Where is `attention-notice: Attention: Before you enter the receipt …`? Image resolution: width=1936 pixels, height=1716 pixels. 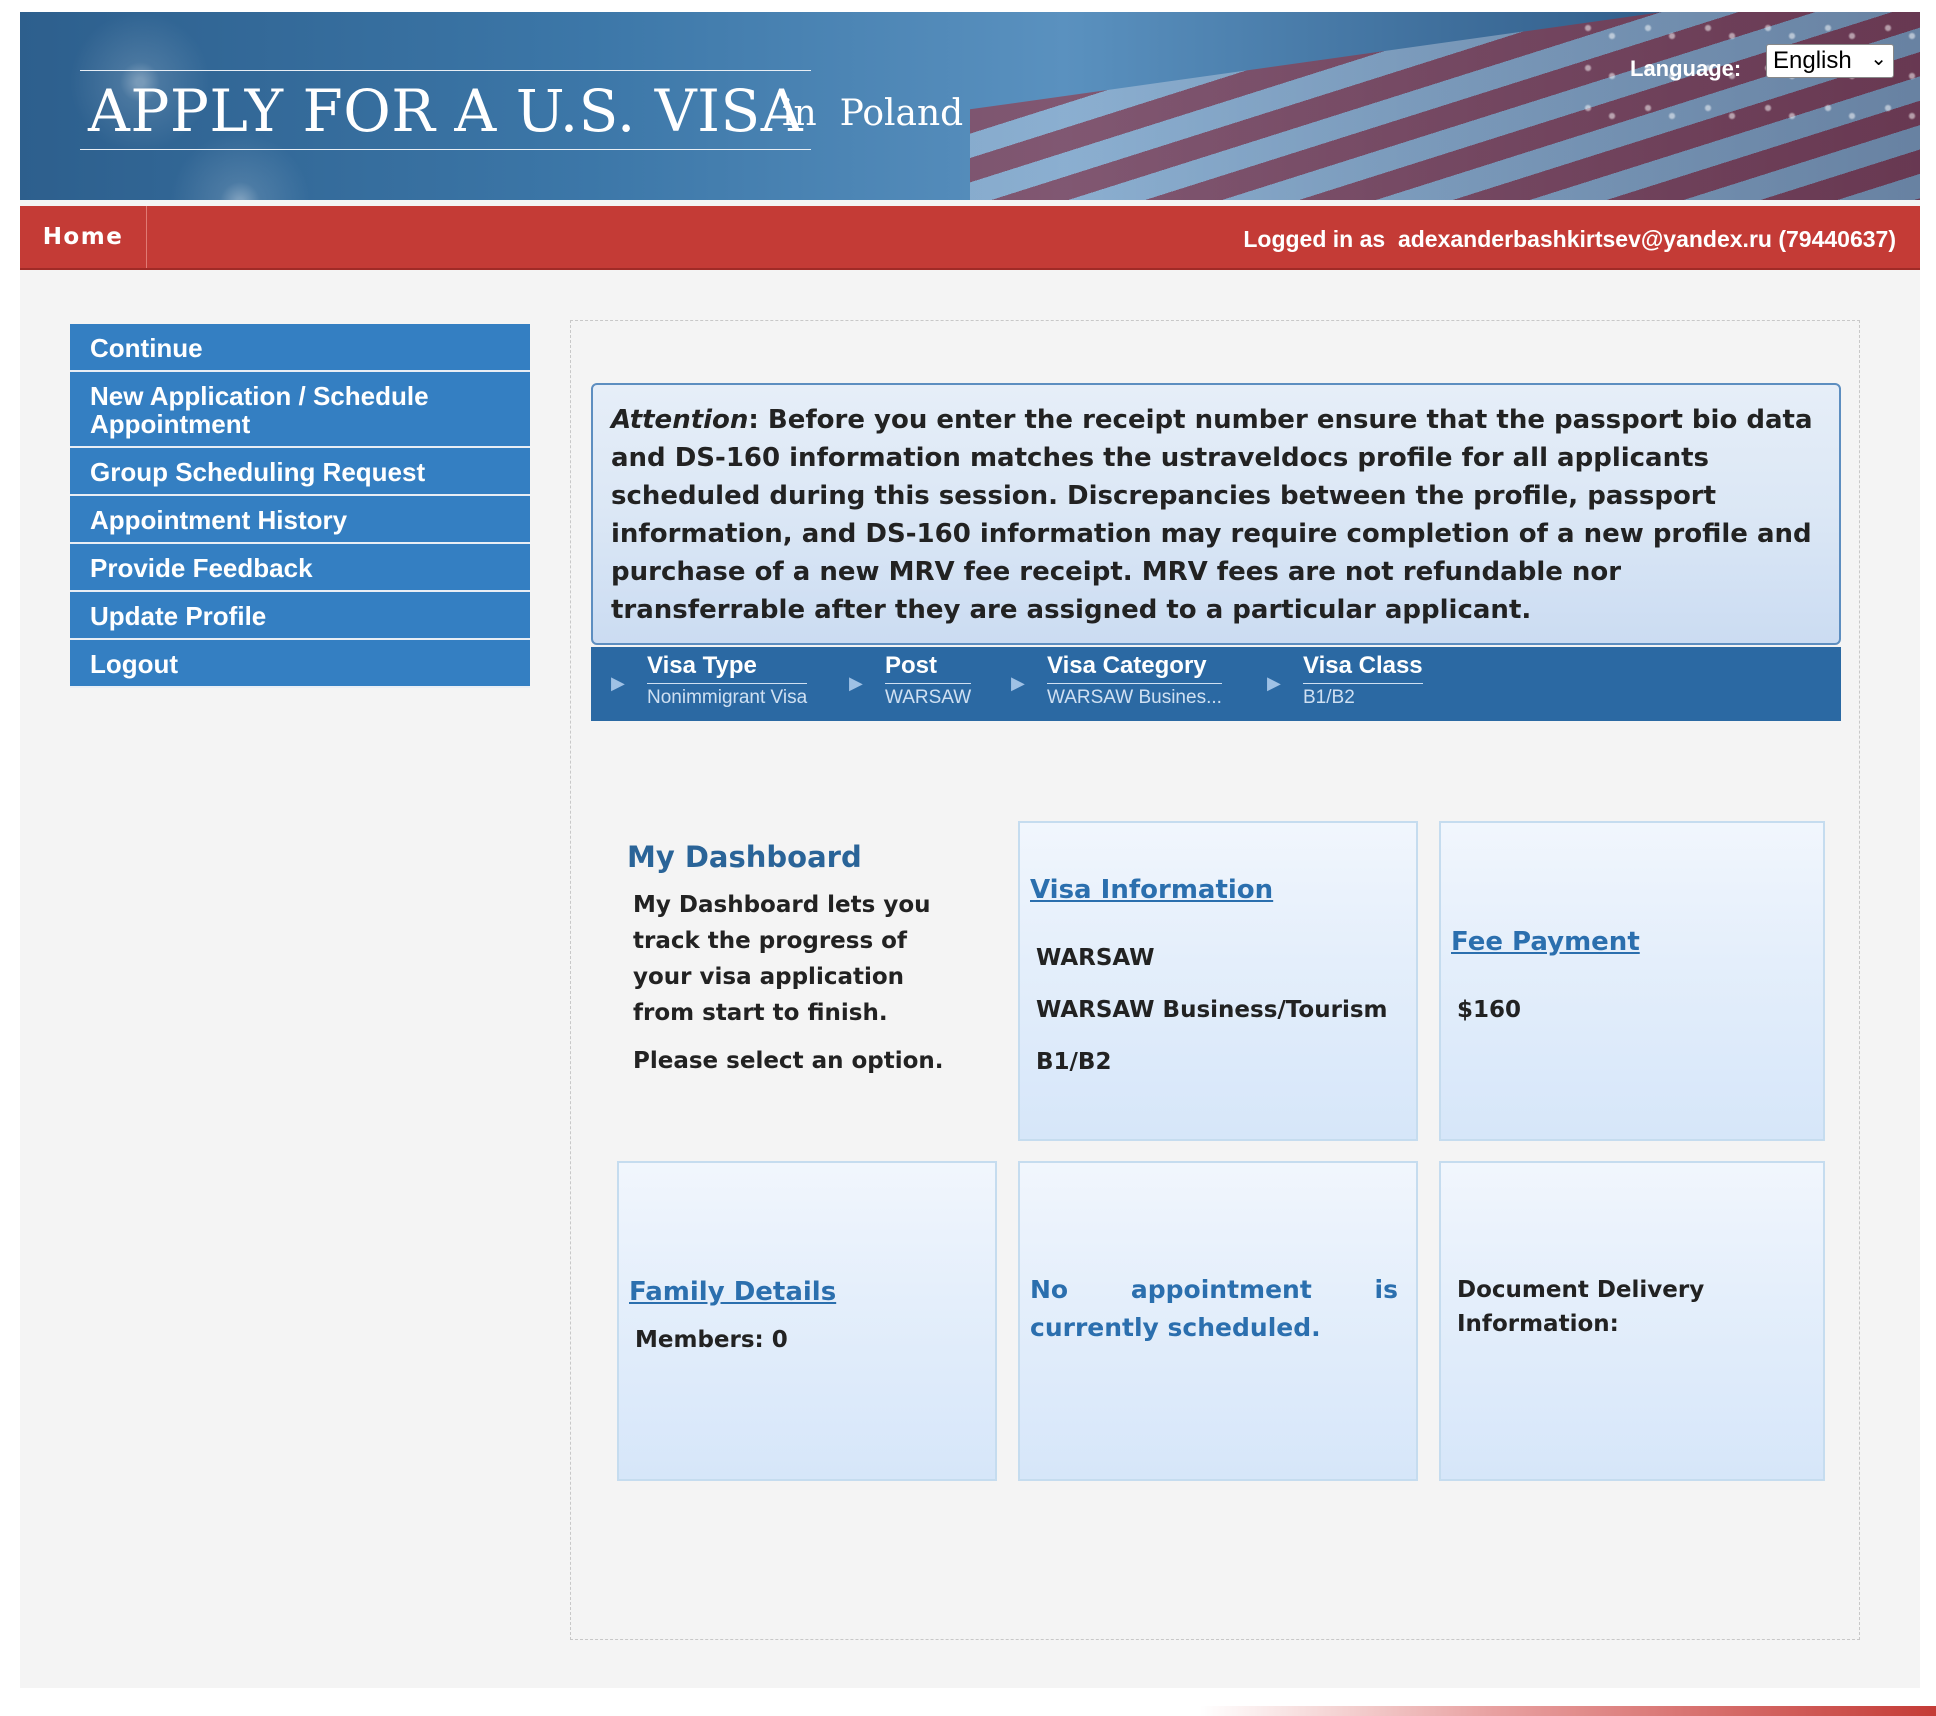
attention-notice: Attention: Before you enter the receipt … is located at coordinates (1216, 514).